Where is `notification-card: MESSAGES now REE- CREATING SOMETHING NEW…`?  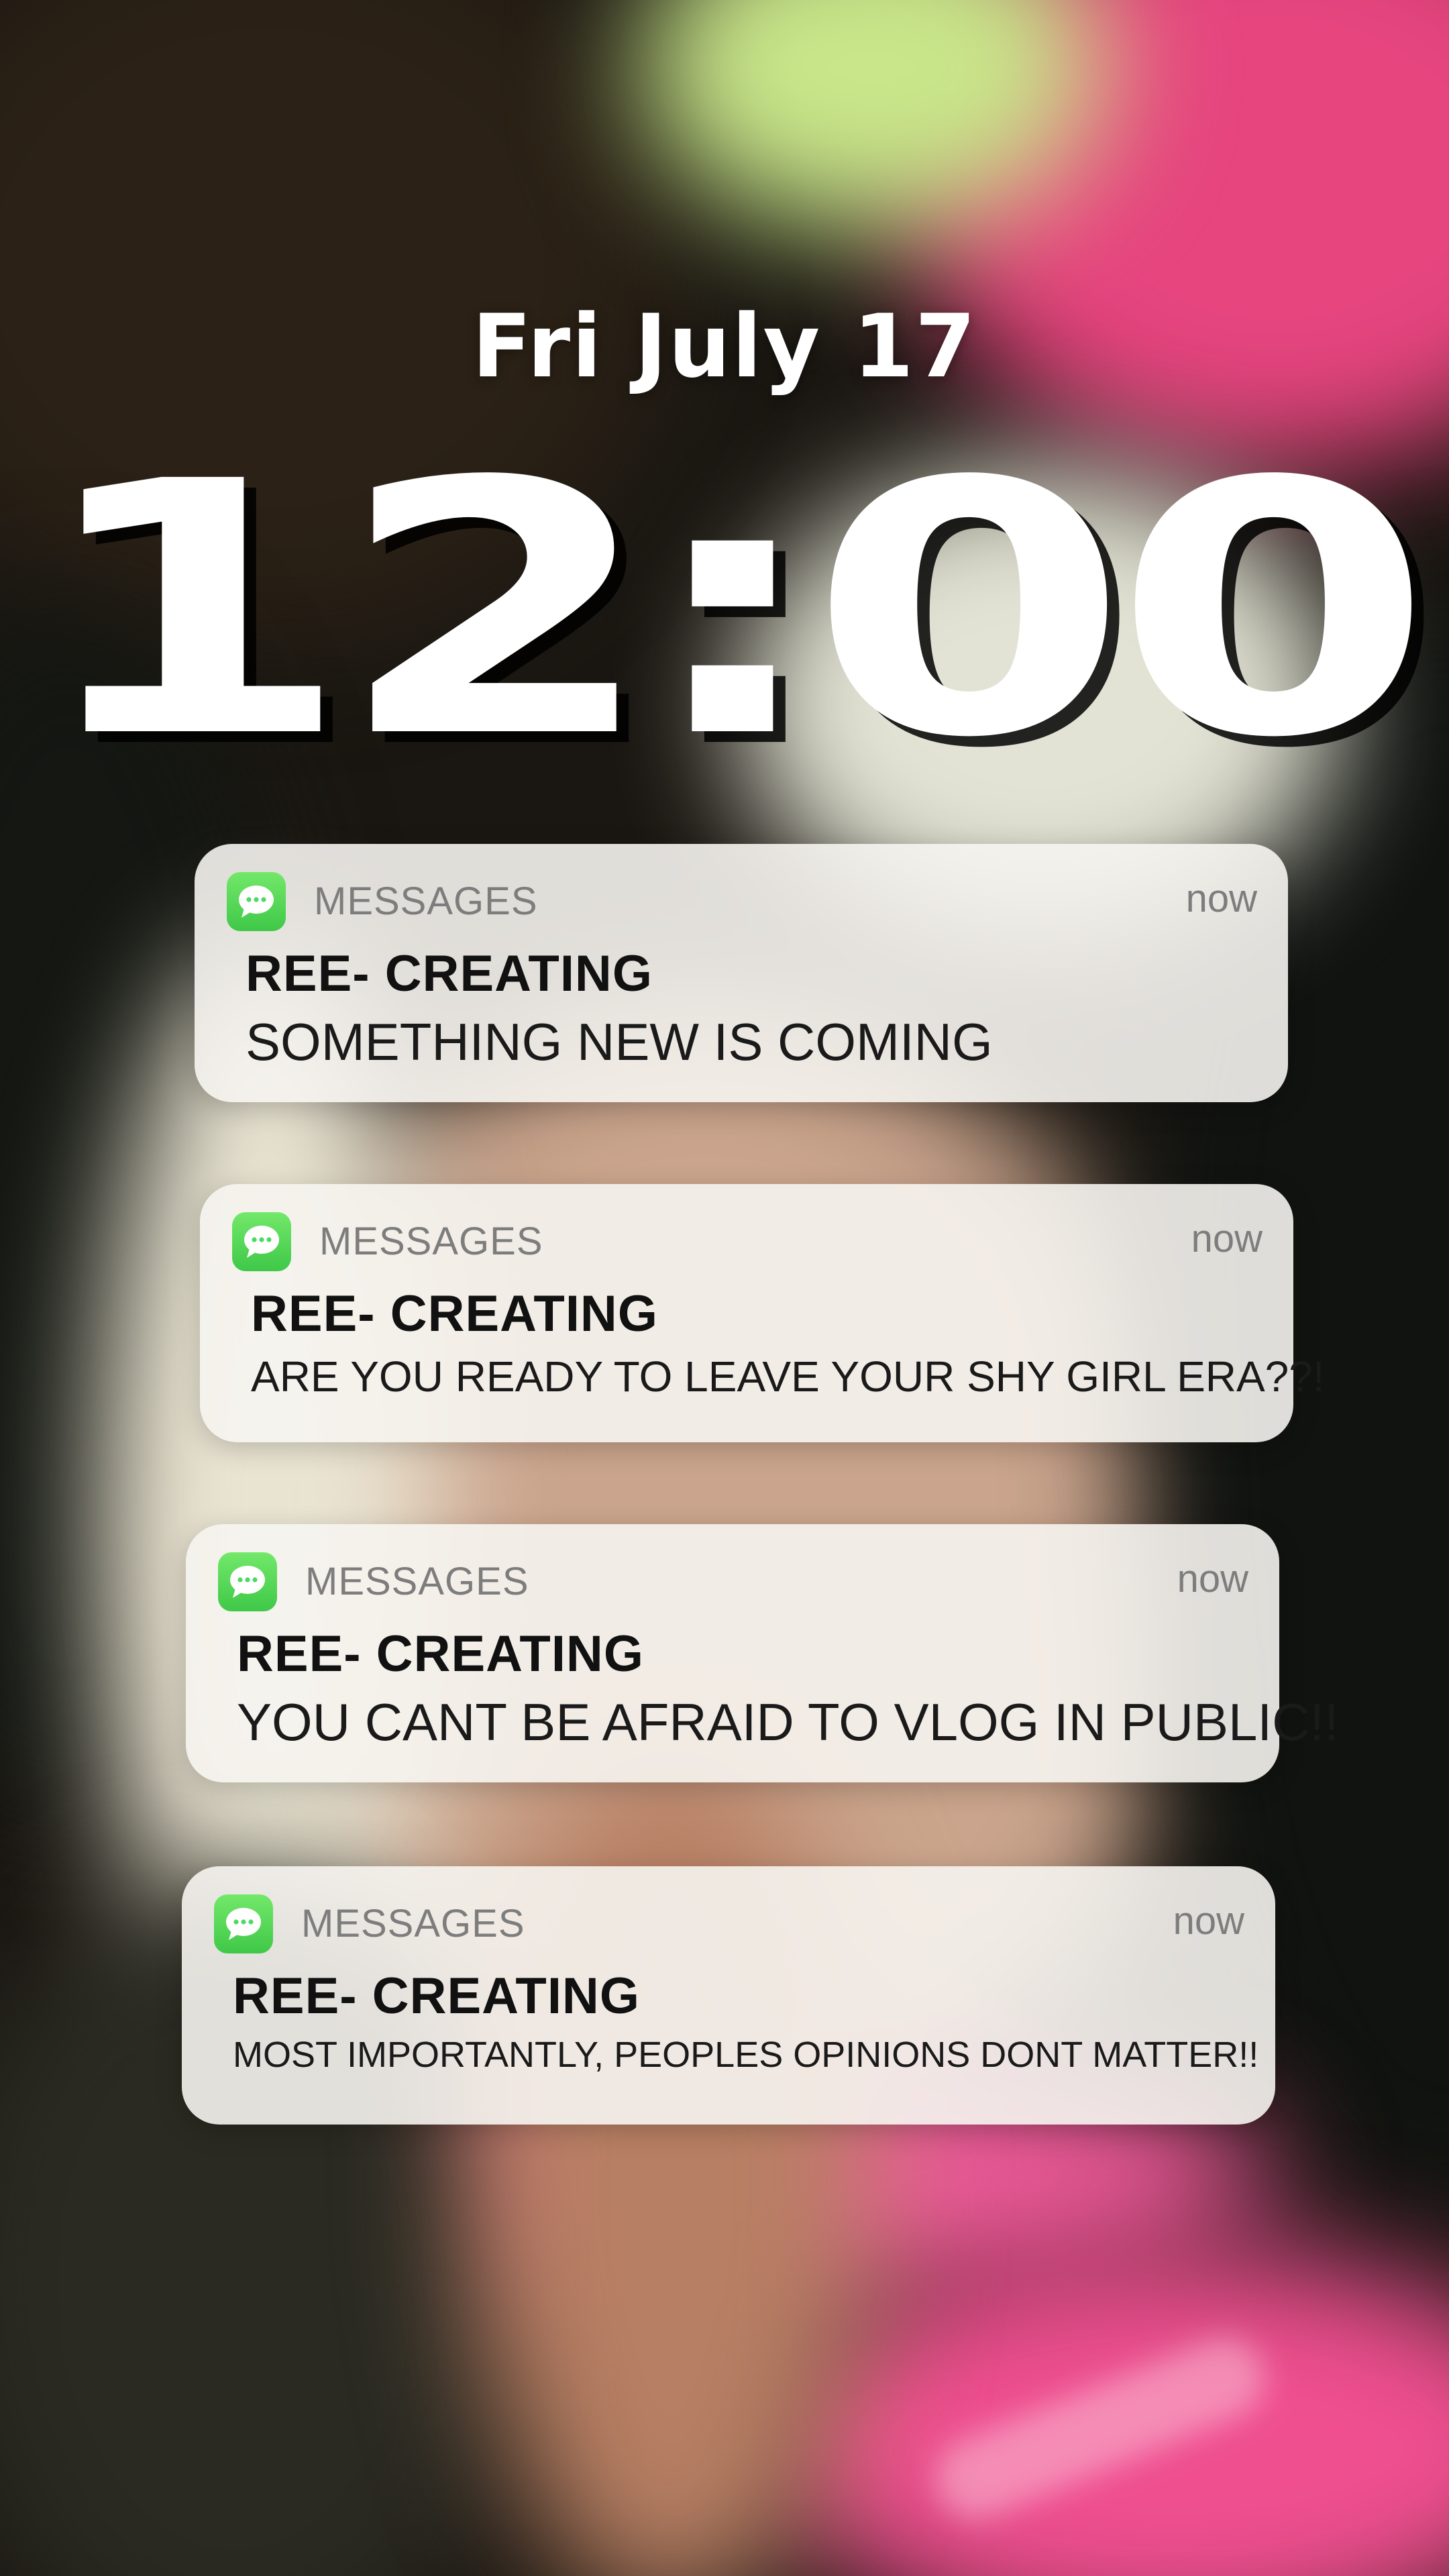
notification-card: MESSAGES now REE- CREATING SOMETHING NEW… is located at coordinates (741, 973).